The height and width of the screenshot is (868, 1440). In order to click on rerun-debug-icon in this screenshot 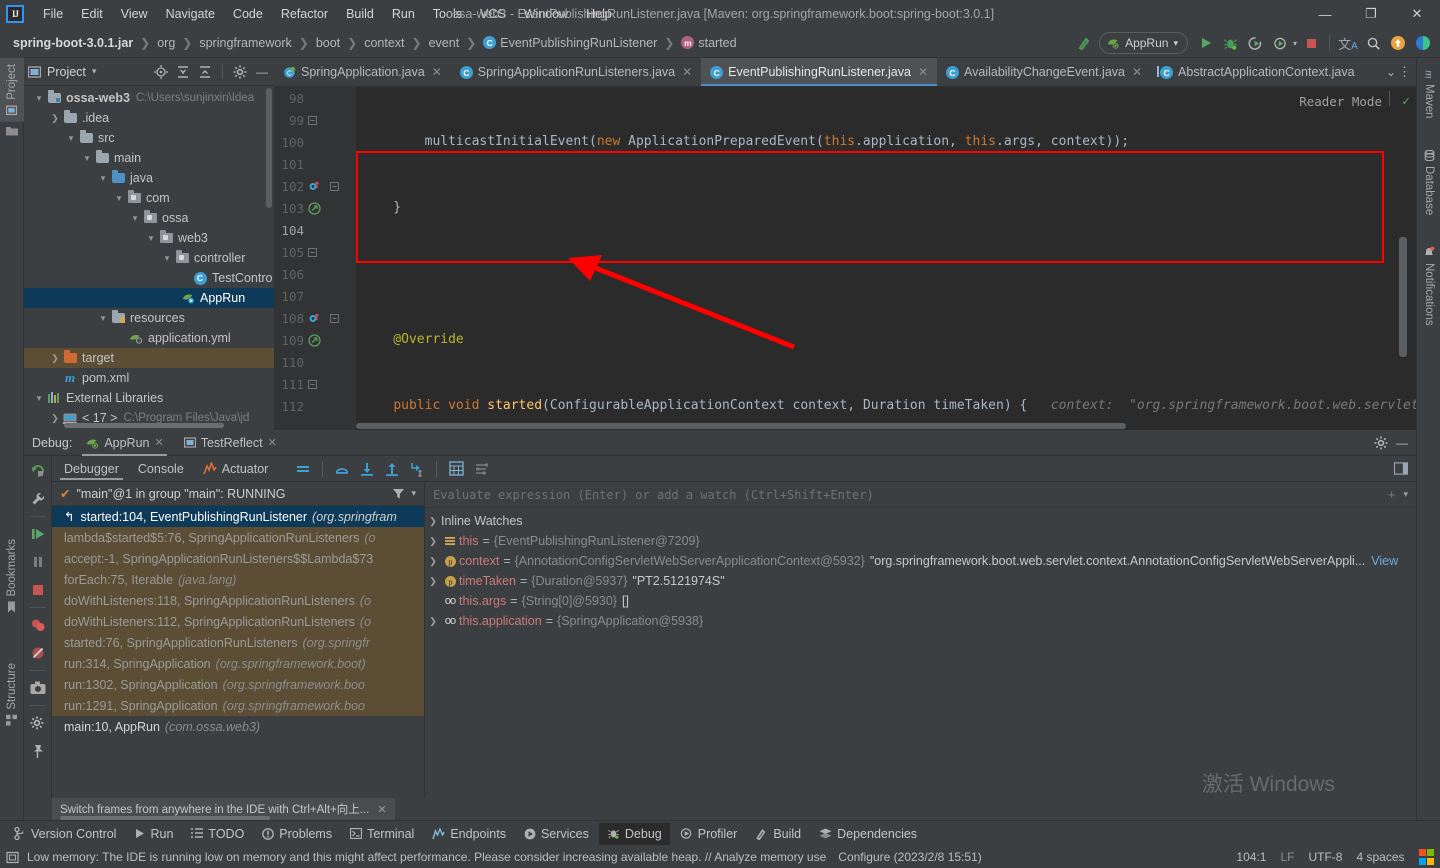, I will do `click(1256, 43)`.